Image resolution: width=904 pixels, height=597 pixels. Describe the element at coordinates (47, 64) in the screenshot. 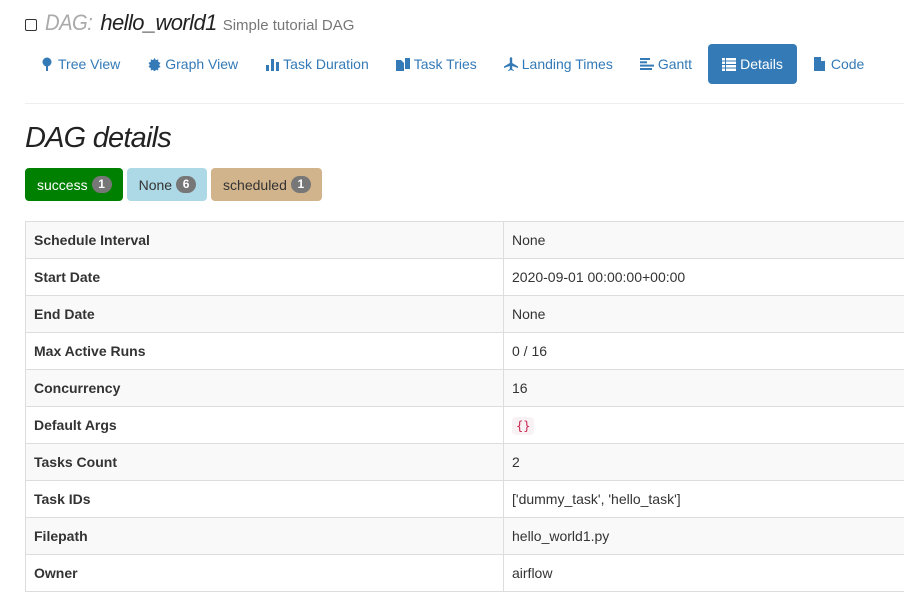

I see `tree-icon` at that location.